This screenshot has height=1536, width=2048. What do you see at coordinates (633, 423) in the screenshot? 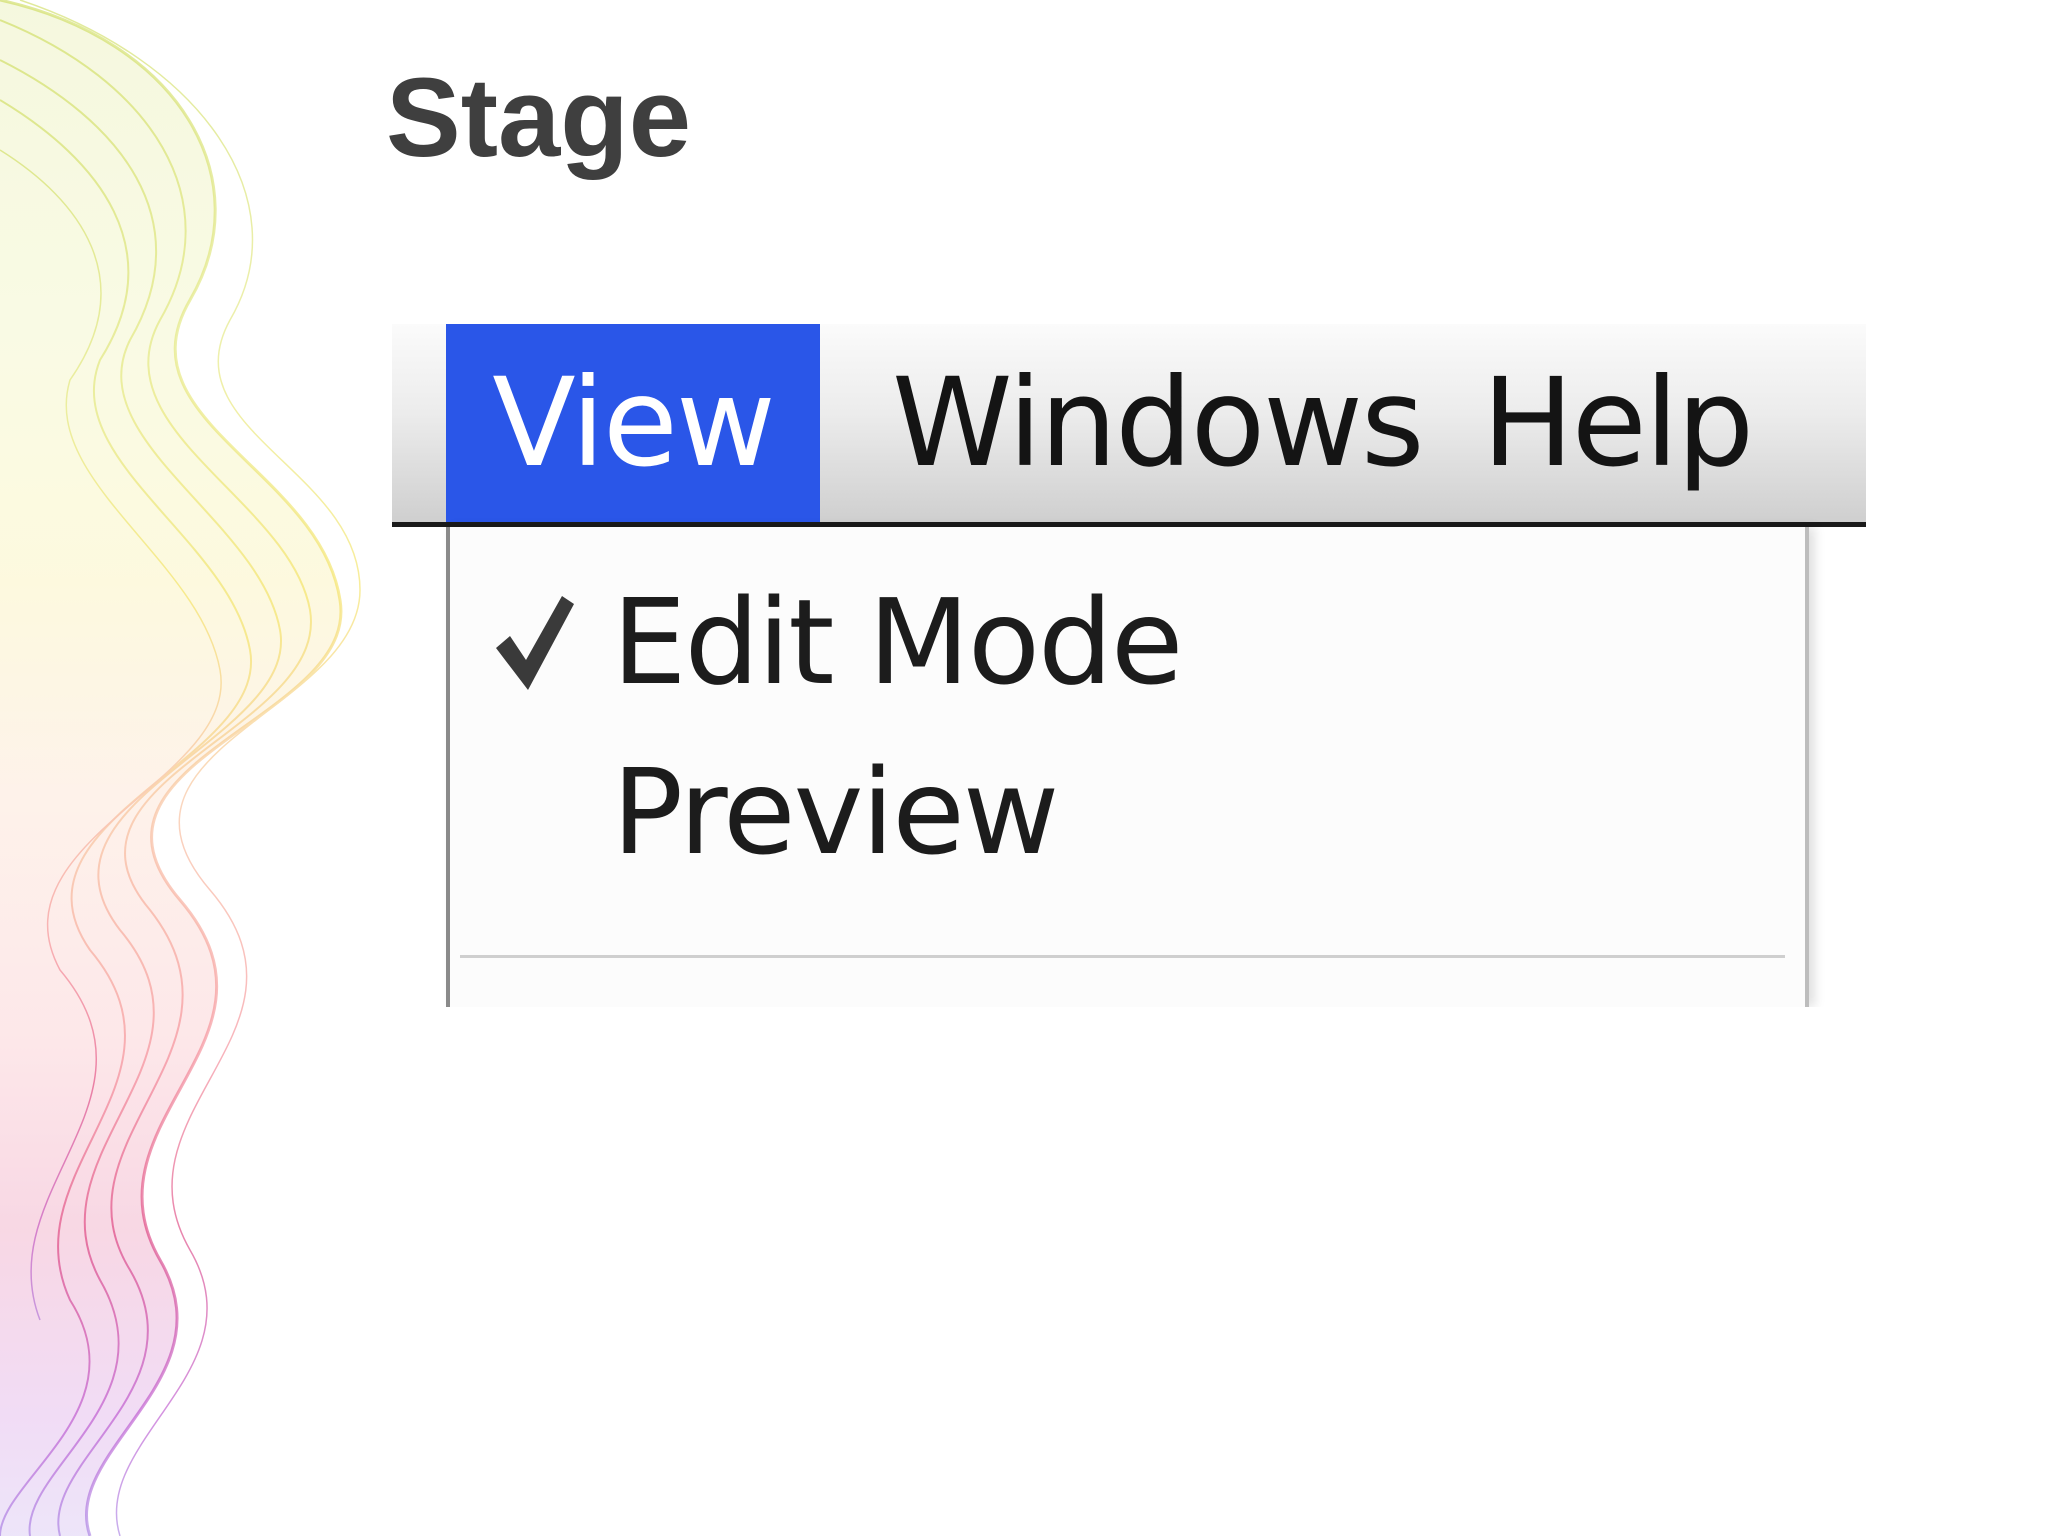
I see `menu-view: View` at bounding box center [633, 423].